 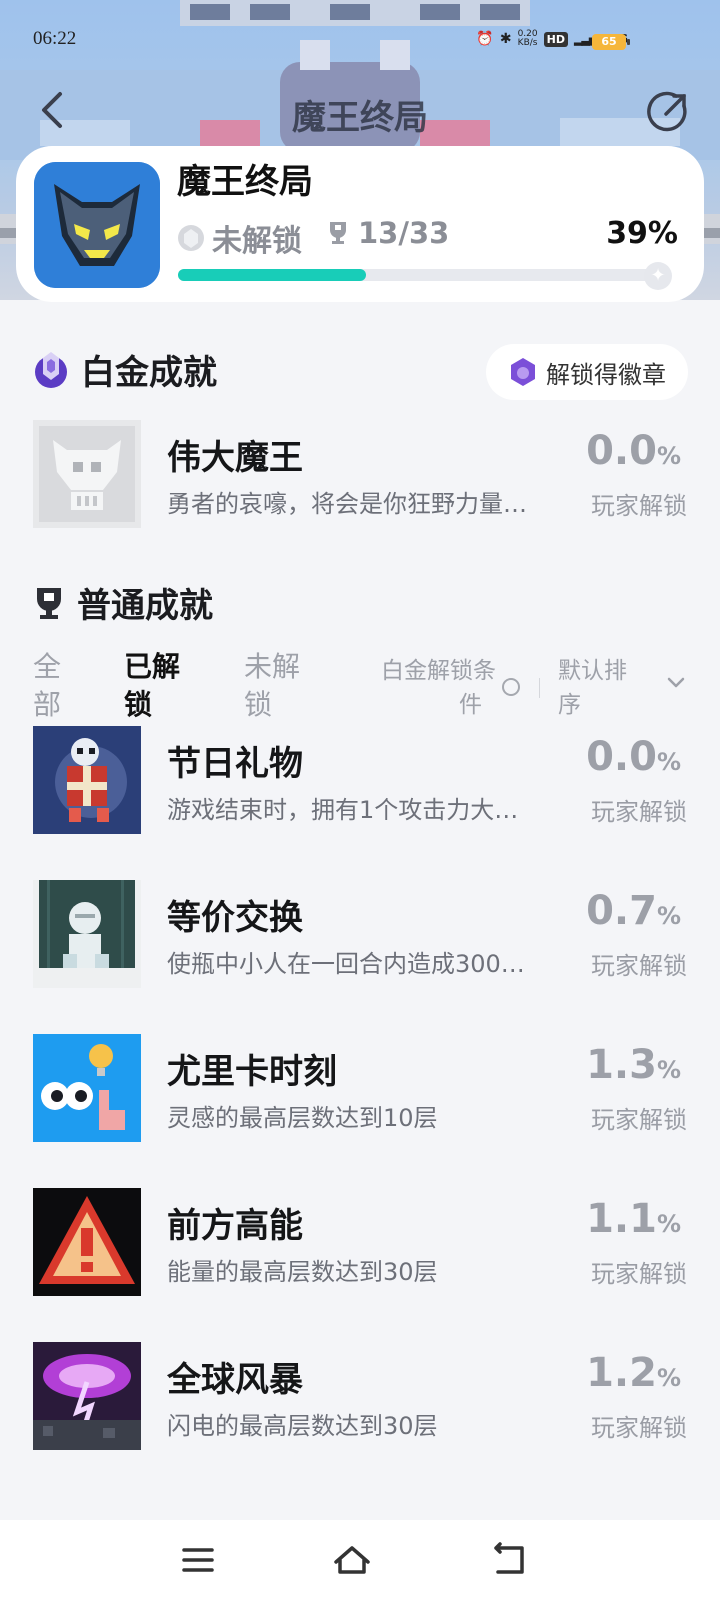 I want to click on achievement-desc: 能量的最高层数达到30层, so click(x=302, y=1272).